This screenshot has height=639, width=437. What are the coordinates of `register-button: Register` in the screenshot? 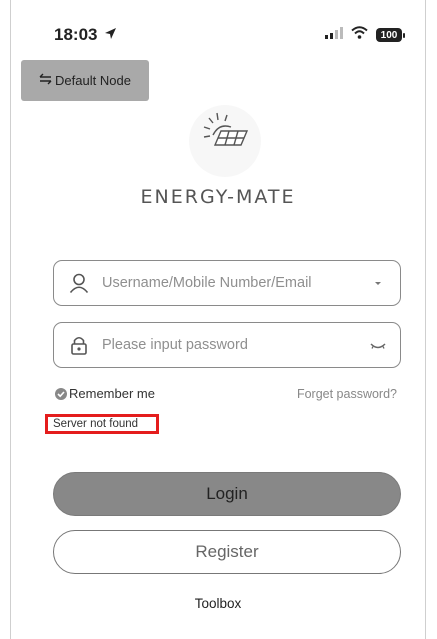 It's located at (227, 552).